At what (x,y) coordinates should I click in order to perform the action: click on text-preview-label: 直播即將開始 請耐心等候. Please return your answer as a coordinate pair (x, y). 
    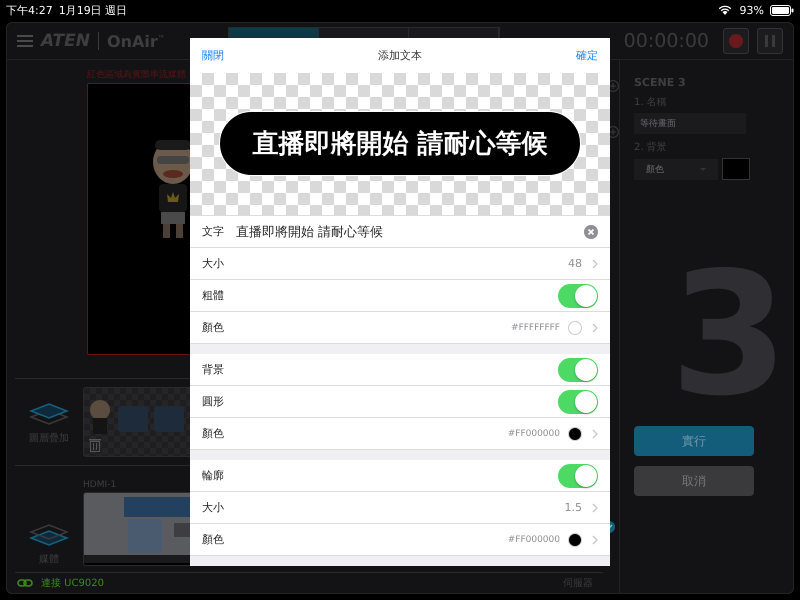
    Looking at the image, I should click on (400, 143).